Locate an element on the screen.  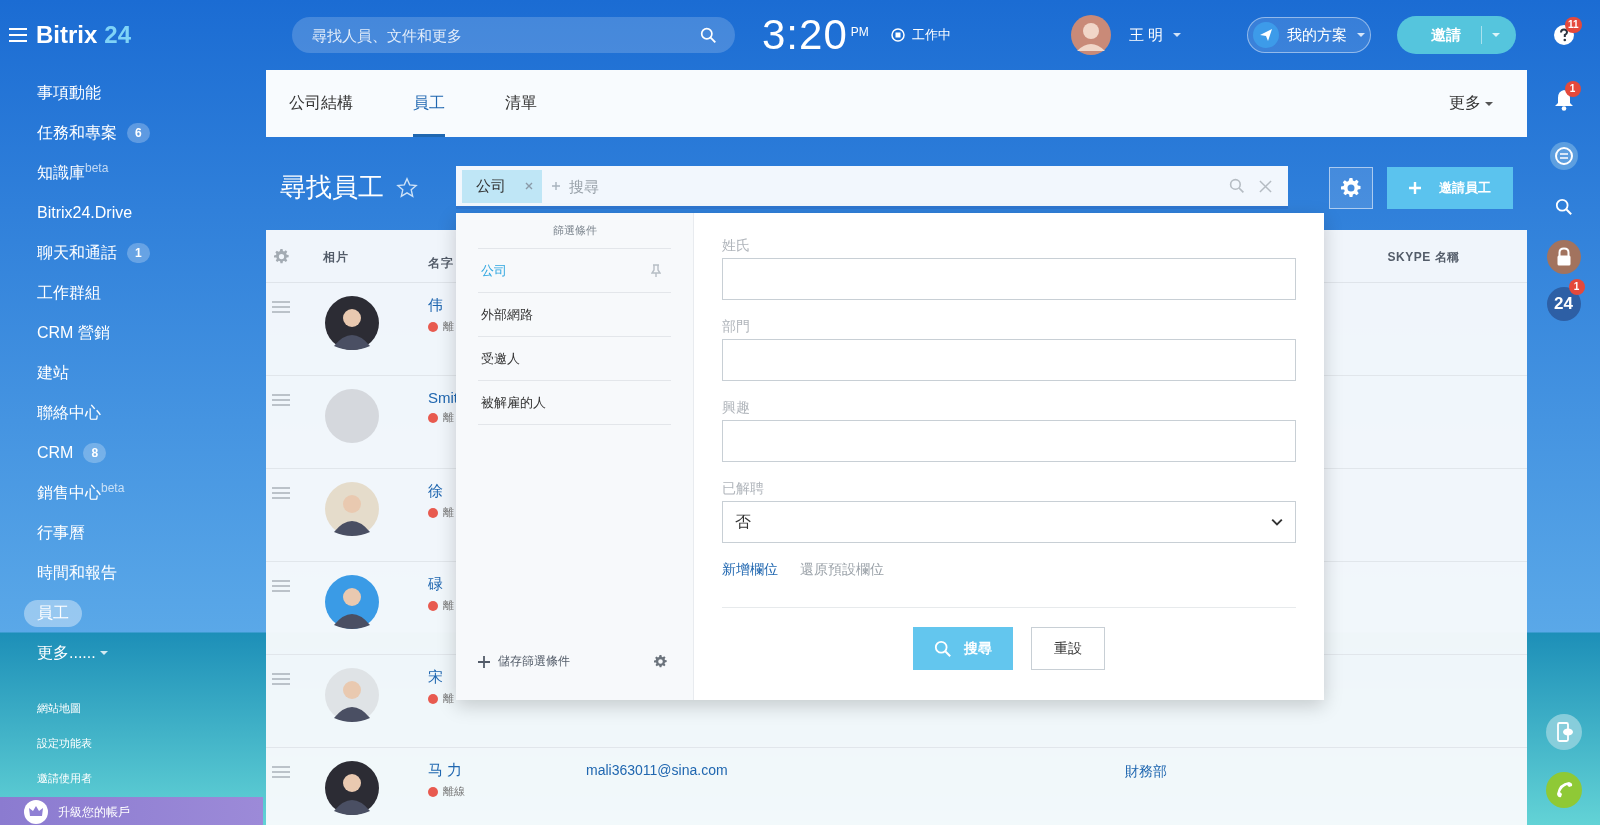
column-header: 名字 is located at coordinates (440, 263).